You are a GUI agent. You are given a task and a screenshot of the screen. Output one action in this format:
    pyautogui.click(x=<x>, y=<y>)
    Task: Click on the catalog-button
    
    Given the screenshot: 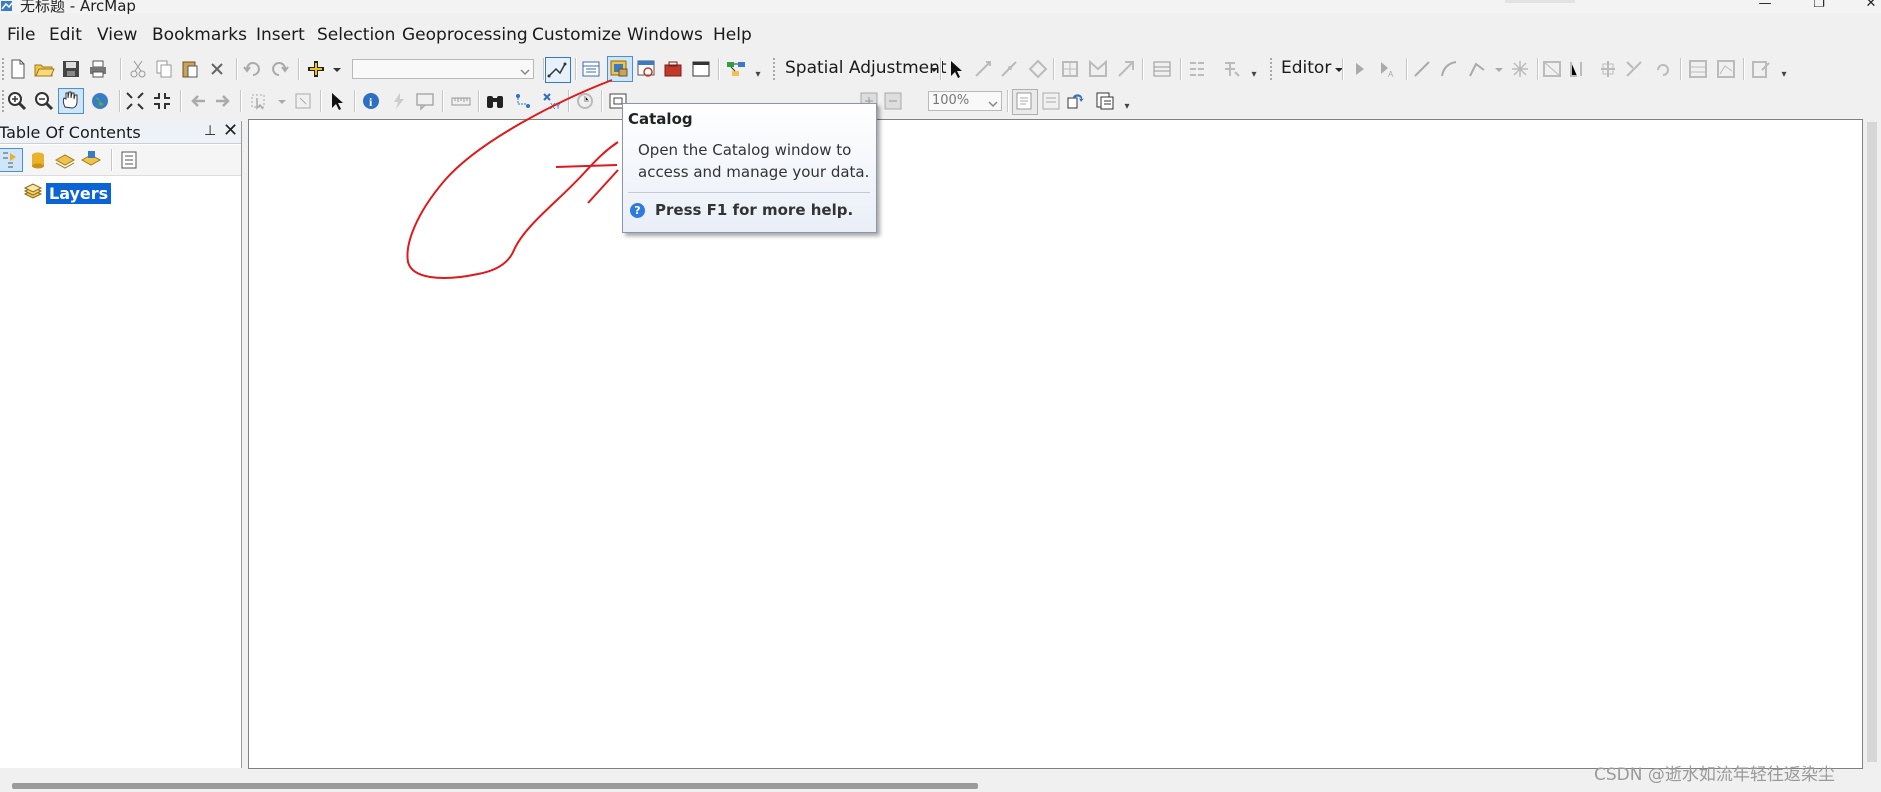 What is the action you would take?
    pyautogui.click(x=620, y=69)
    